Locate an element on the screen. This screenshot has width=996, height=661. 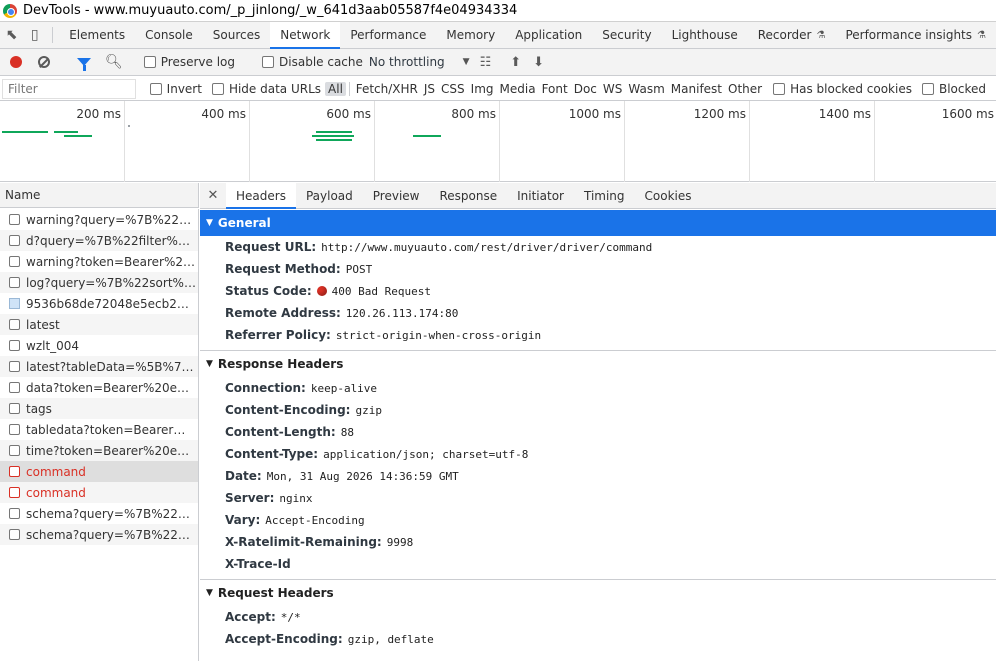
request-row: wzlt_004 is located at coordinates (99, 345).